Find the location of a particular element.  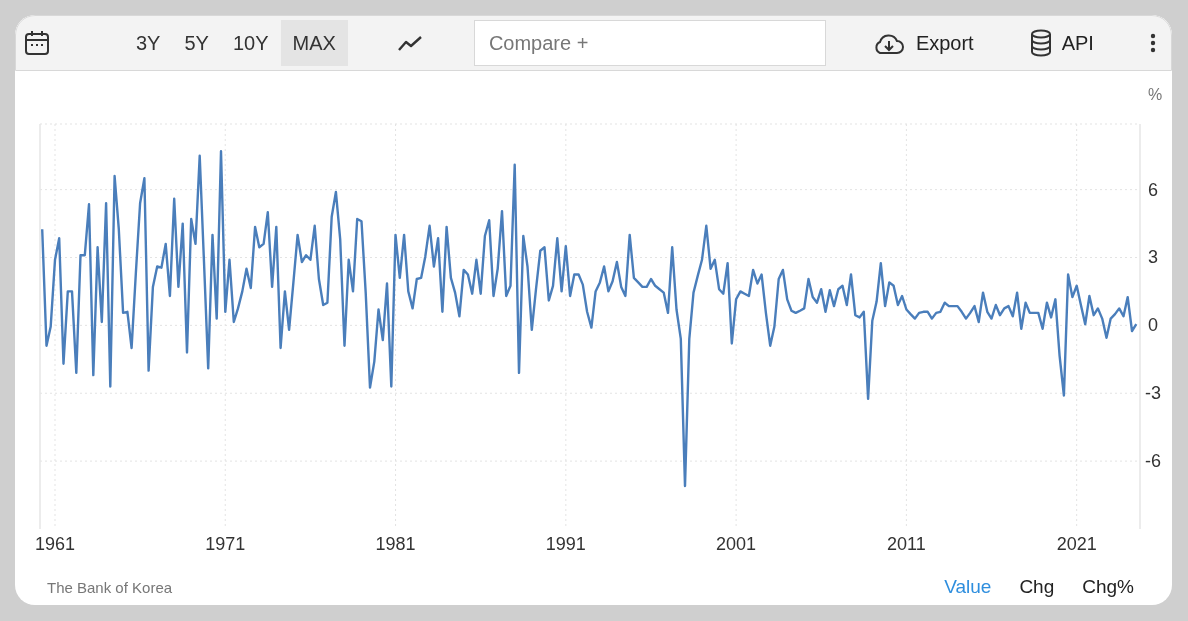

calendar-icon is located at coordinates (37, 43).